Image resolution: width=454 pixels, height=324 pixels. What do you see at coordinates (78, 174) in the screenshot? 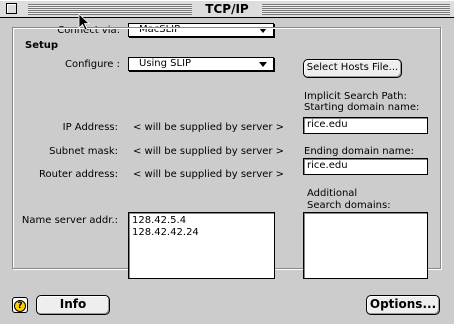
I see `router-address-label: Router address:` at bounding box center [78, 174].